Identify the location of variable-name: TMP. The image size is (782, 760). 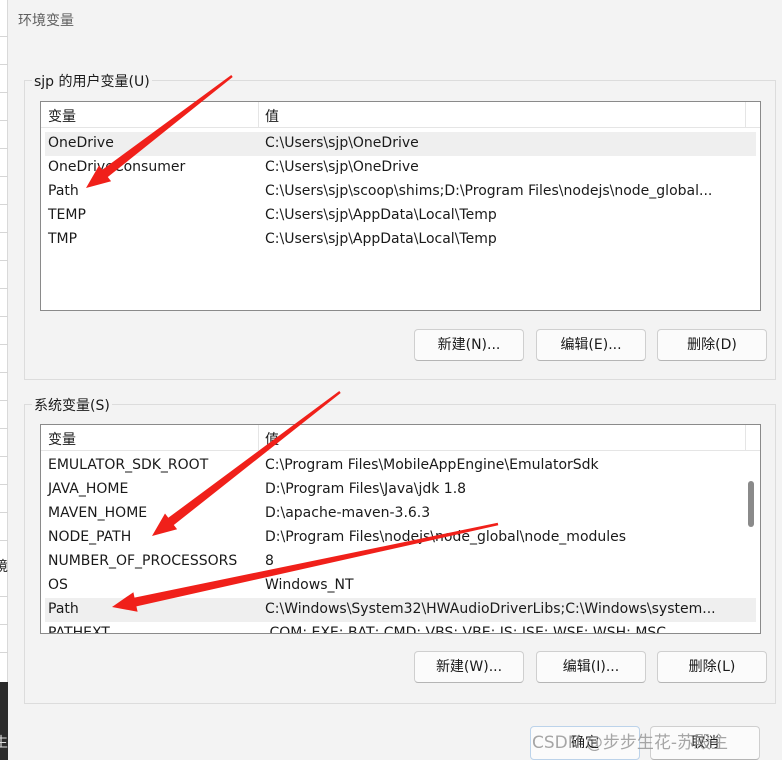
(63, 239).